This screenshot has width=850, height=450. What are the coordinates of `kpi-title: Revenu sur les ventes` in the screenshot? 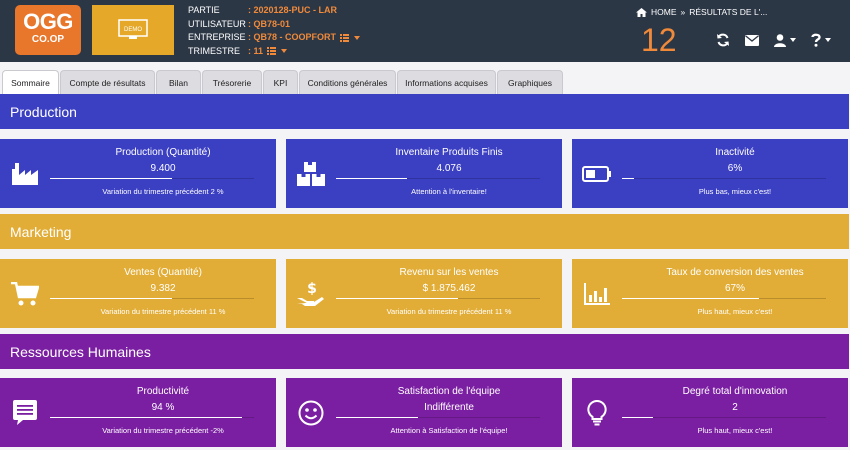 It's located at (449, 272).